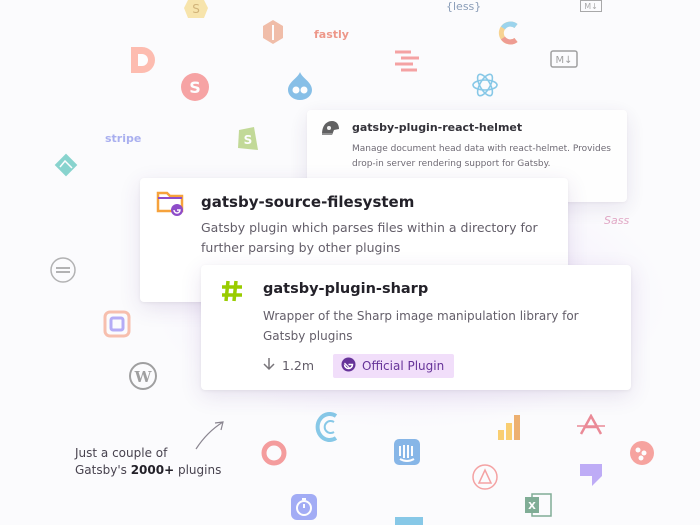  Describe the element at coordinates (348, 366) in the screenshot. I see `gatsby-icon` at that location.